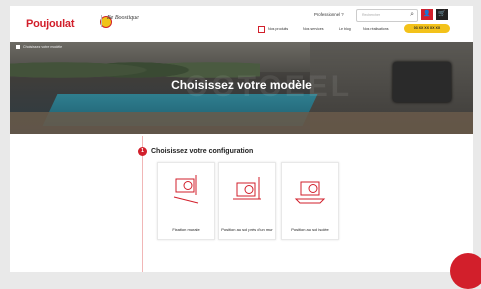 Image resolution: width=481 pixels, height=289 pixels. I want to click on logo-text: Poujoulat, so click(50, 24).